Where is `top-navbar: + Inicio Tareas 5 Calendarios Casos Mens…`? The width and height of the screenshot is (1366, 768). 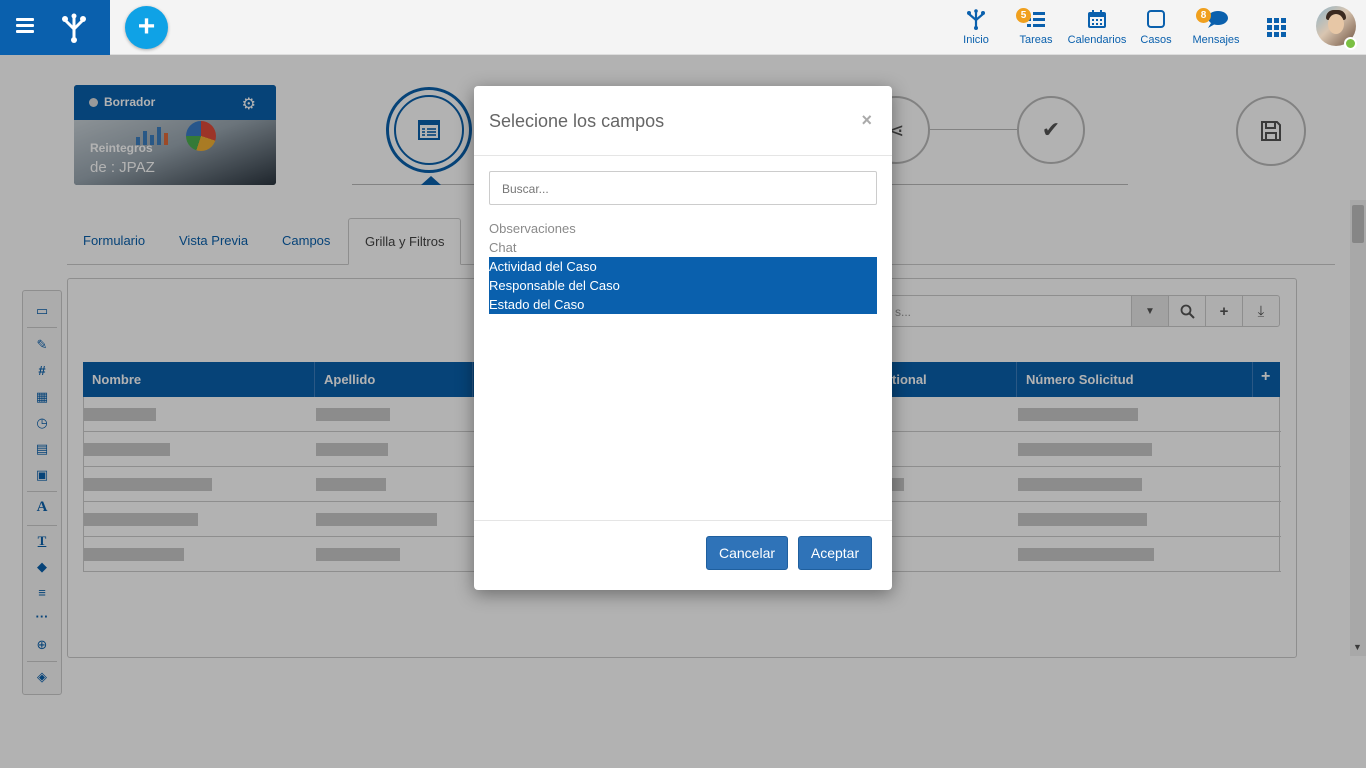 top-navbar: + Inicio Tareas 5 Calendarios Casos Mens… is located at coordinates (683, 27).